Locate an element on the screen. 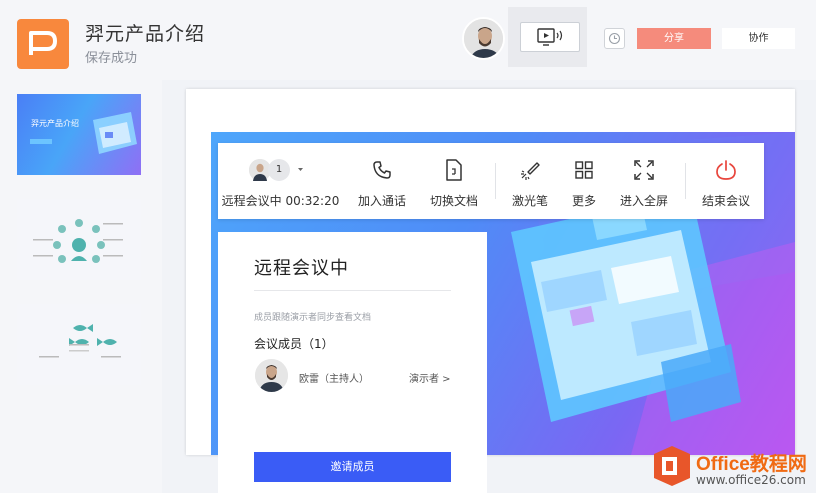 The width and height of the screenshot is (816, 493). document-title: 羿元产品介绍 is located at coordinates (145, 32).